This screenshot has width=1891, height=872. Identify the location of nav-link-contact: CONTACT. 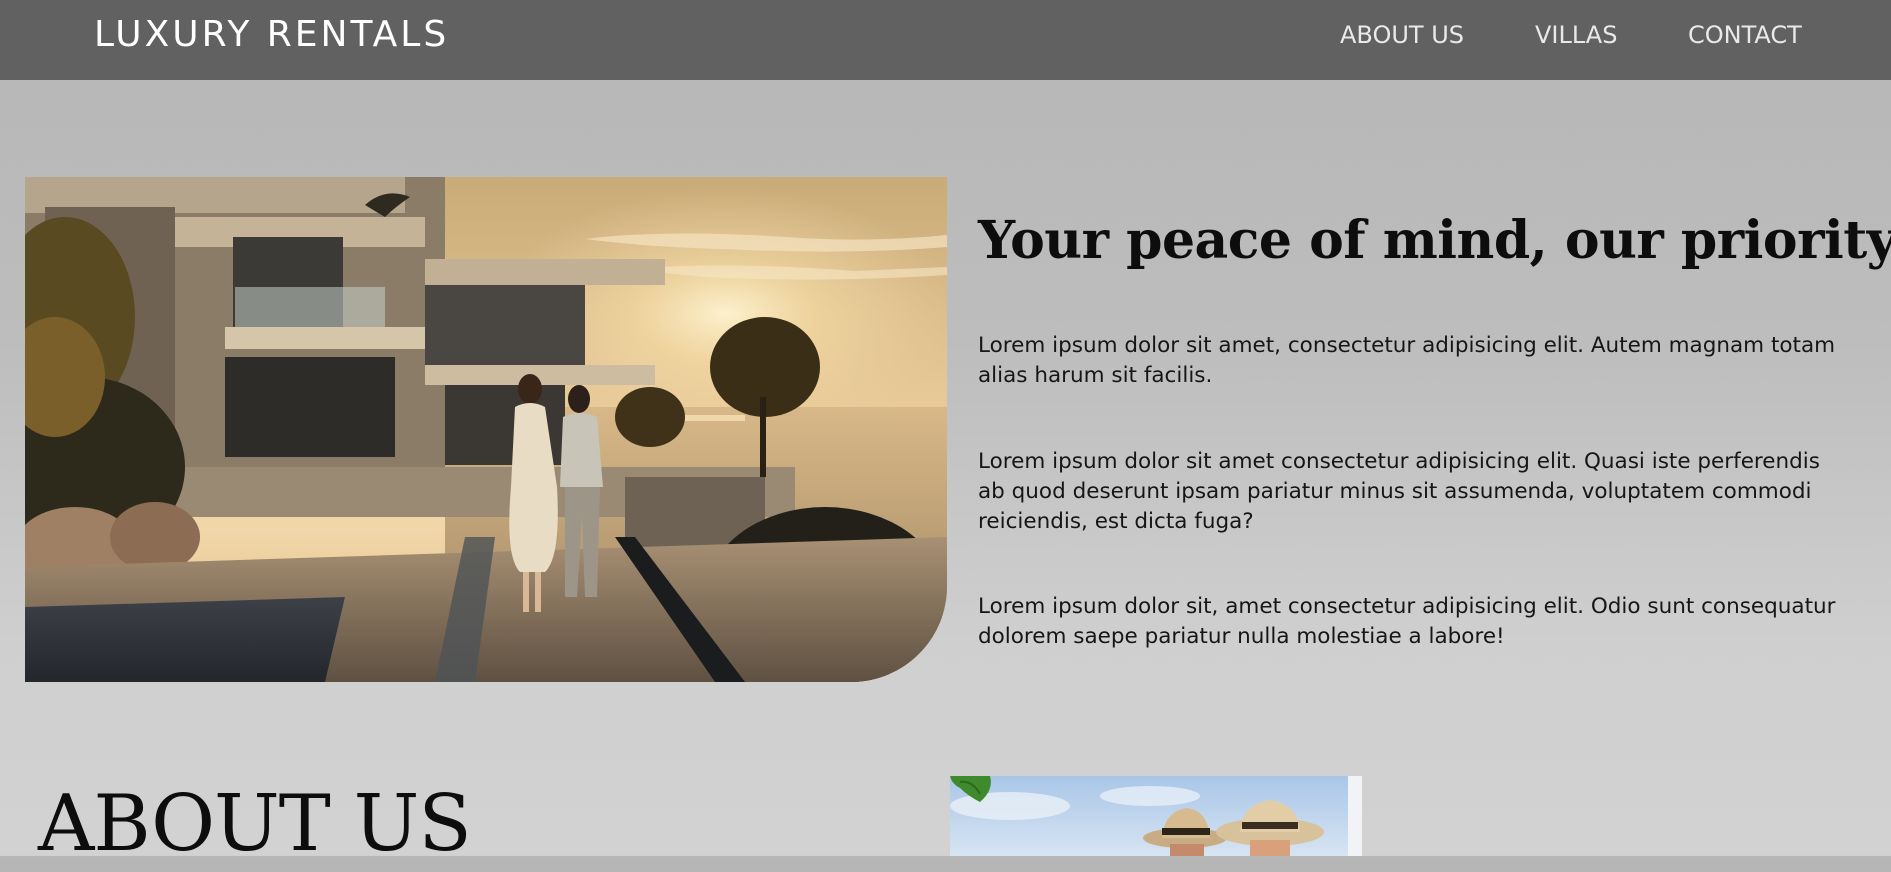
(1745, 35).